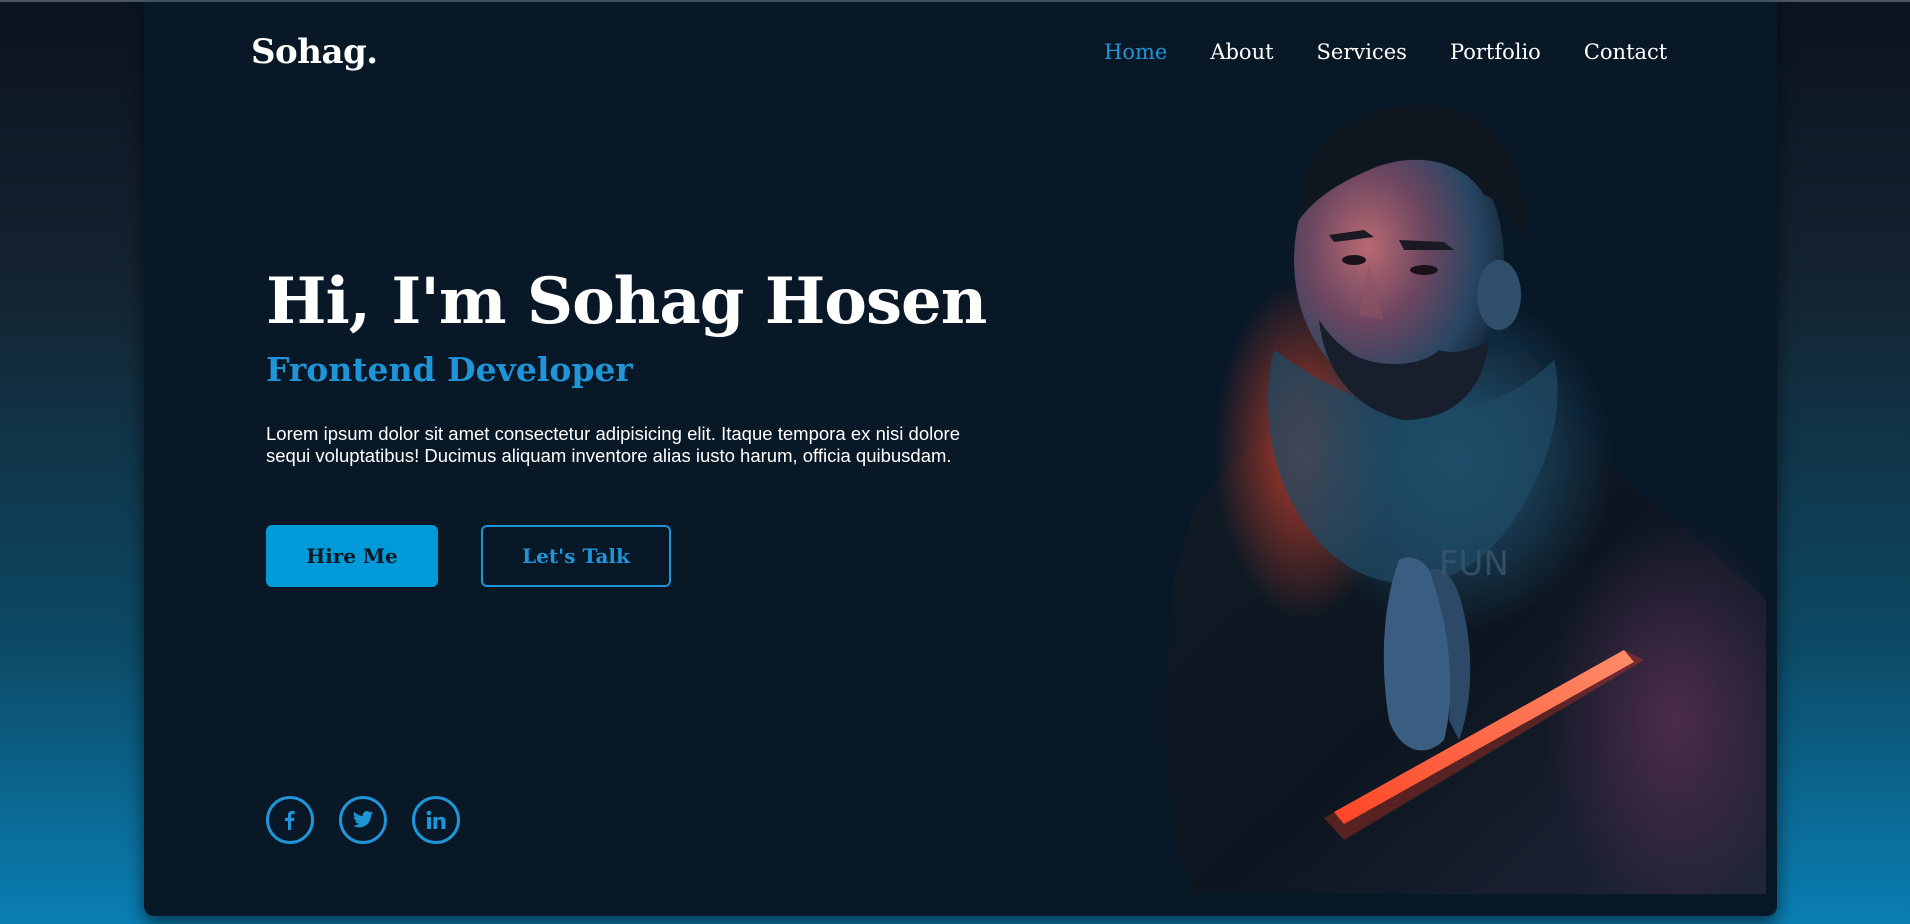  I want to click on nav-item-contact: Contact, so click(1625, 52).